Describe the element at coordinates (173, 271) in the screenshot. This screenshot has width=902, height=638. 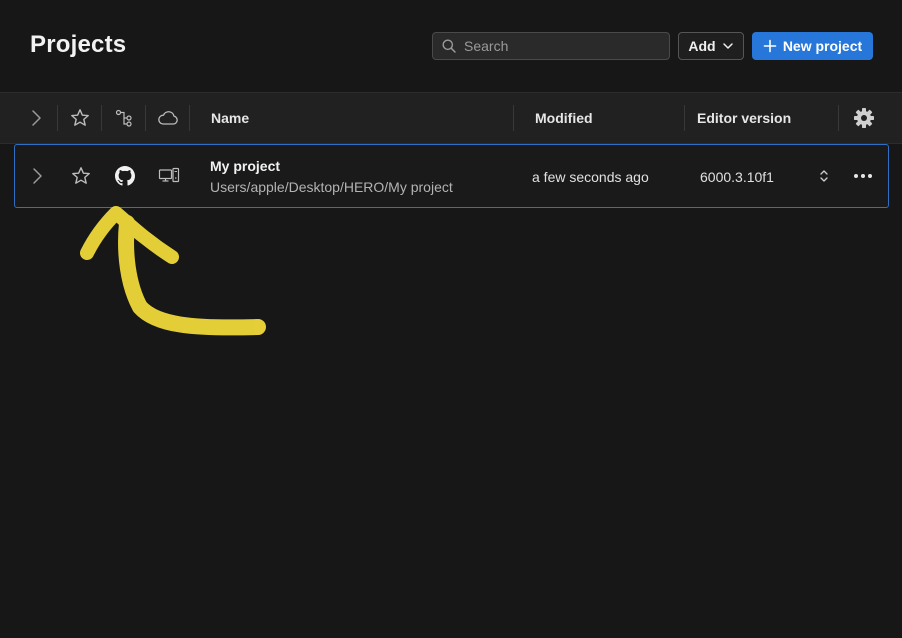
I see `arrow-annotation` at that location.